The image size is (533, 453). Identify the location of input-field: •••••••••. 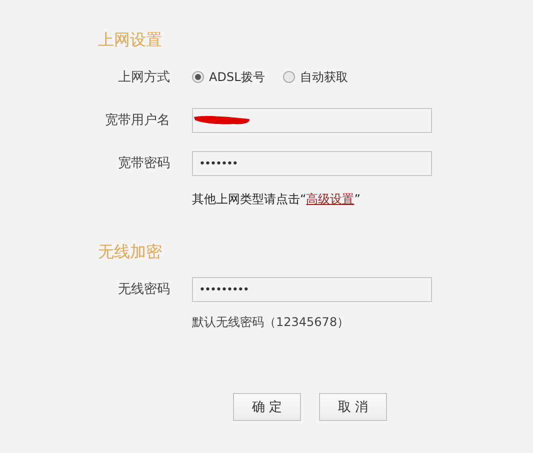
(312, 289).